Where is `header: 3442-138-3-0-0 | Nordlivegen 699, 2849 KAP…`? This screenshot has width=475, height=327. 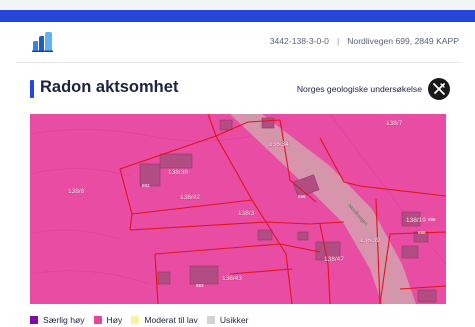
header: 3442-138-3-0-0 | Nordlivegen 699, 2849 KAP… is located at coordinates (237, 42).